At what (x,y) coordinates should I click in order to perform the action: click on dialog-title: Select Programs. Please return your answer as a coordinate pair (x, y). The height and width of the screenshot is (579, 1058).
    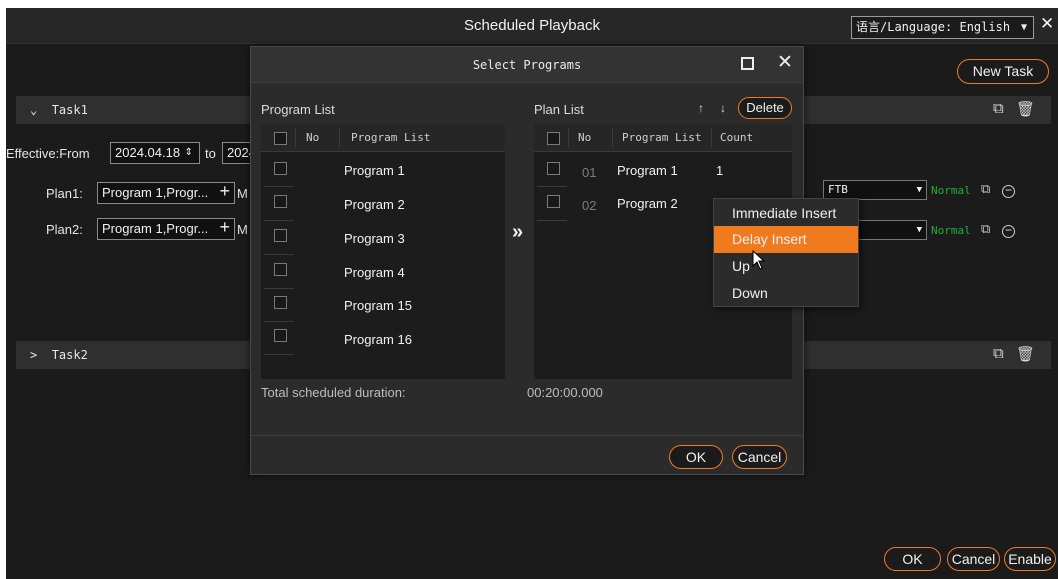
    Looking at the image, I should click on (527, 65).